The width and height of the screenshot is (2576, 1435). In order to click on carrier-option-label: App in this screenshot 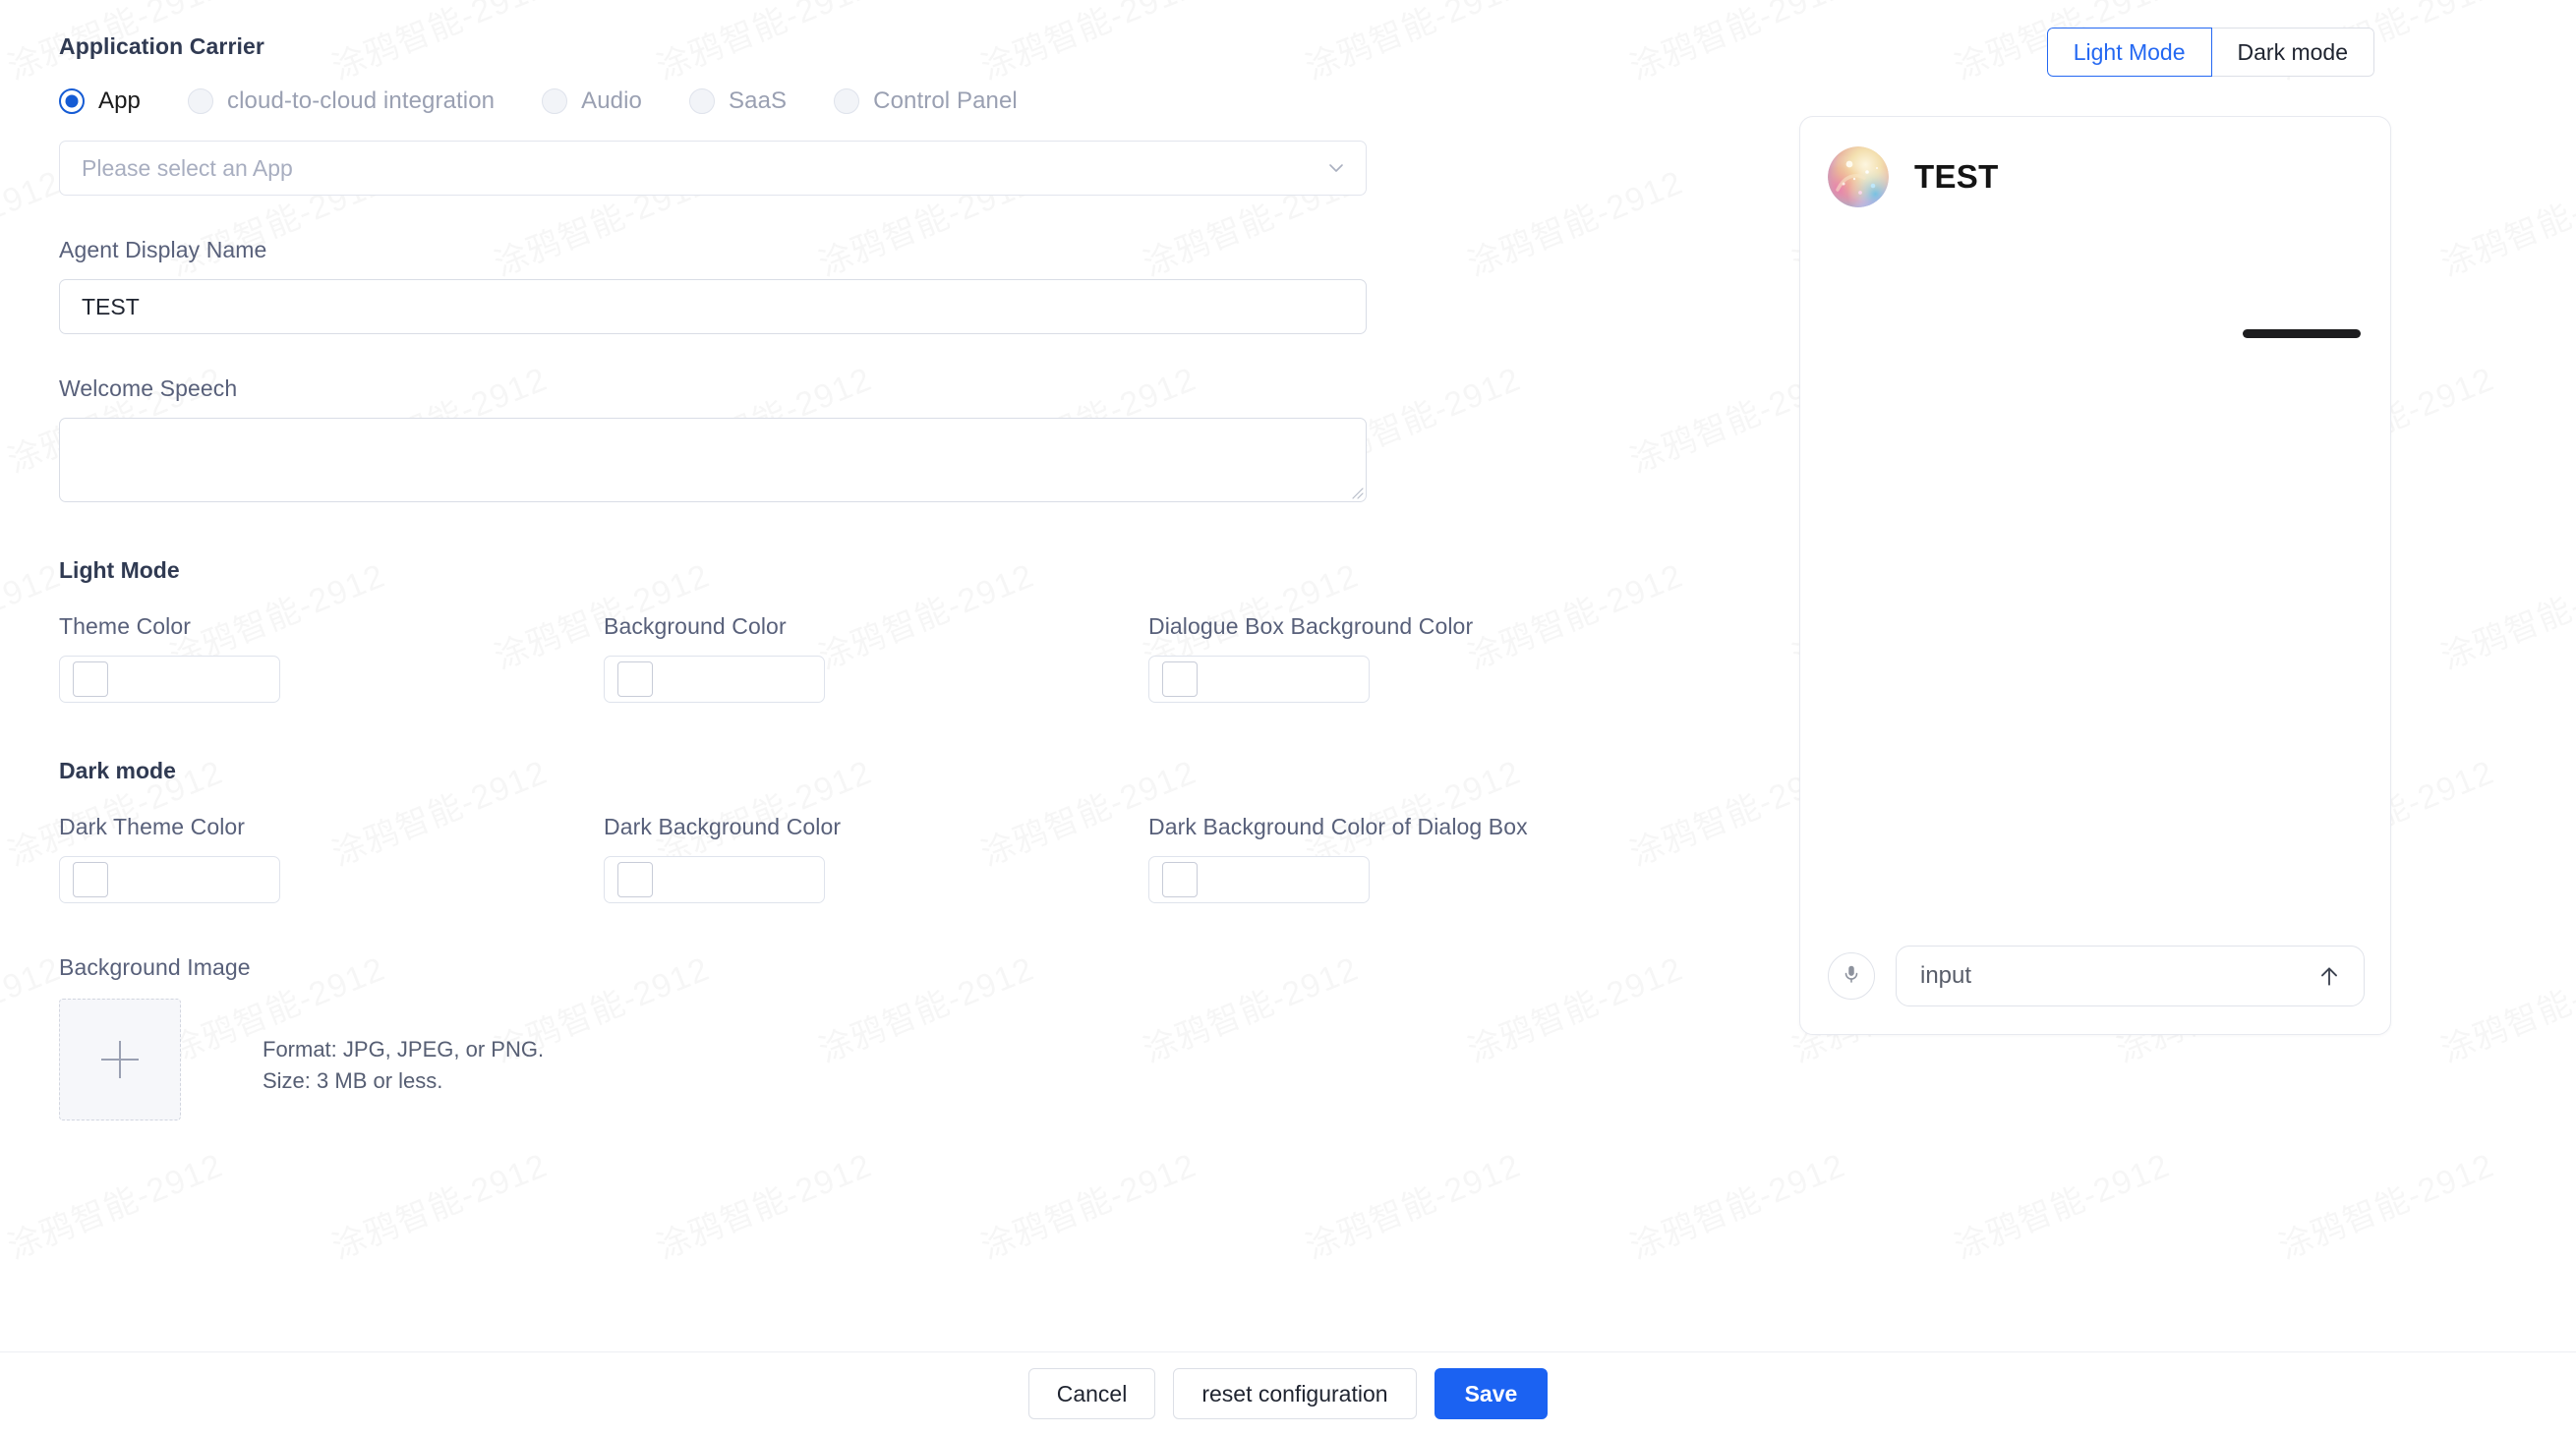, I will do `click(120, 101)`.